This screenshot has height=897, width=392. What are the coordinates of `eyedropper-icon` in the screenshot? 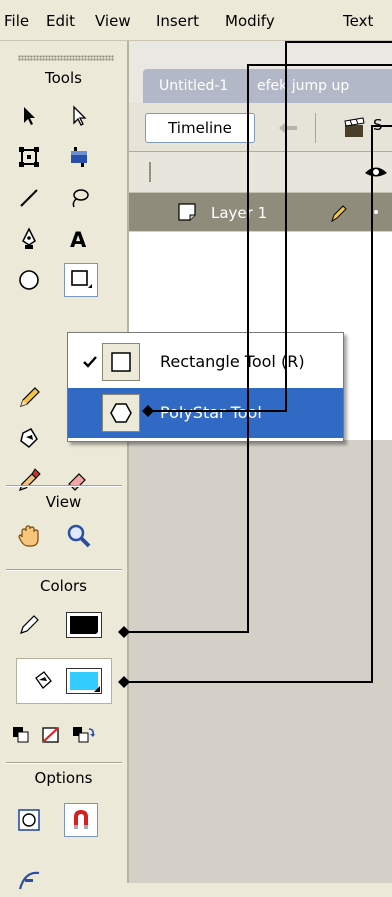 It's located at (30, 479).